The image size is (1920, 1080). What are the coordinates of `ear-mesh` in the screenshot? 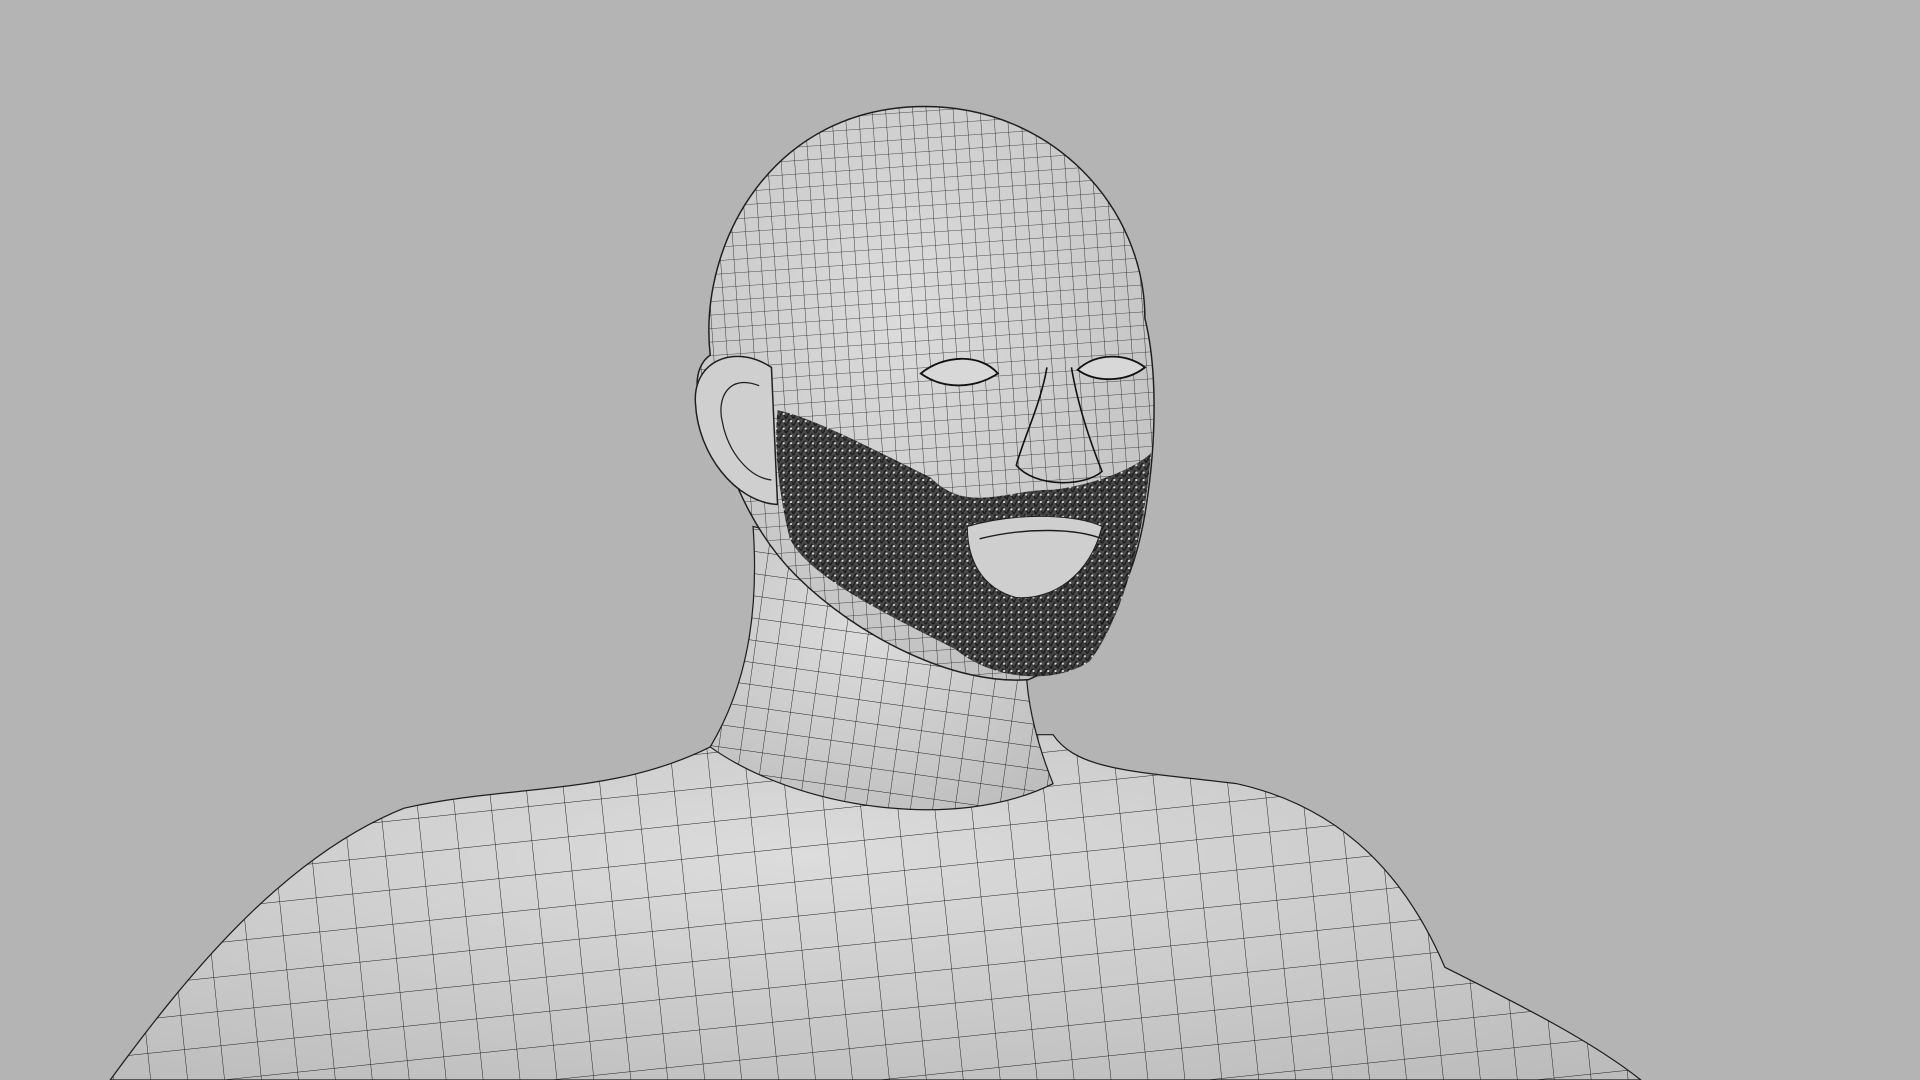 It's located at (736, 430).